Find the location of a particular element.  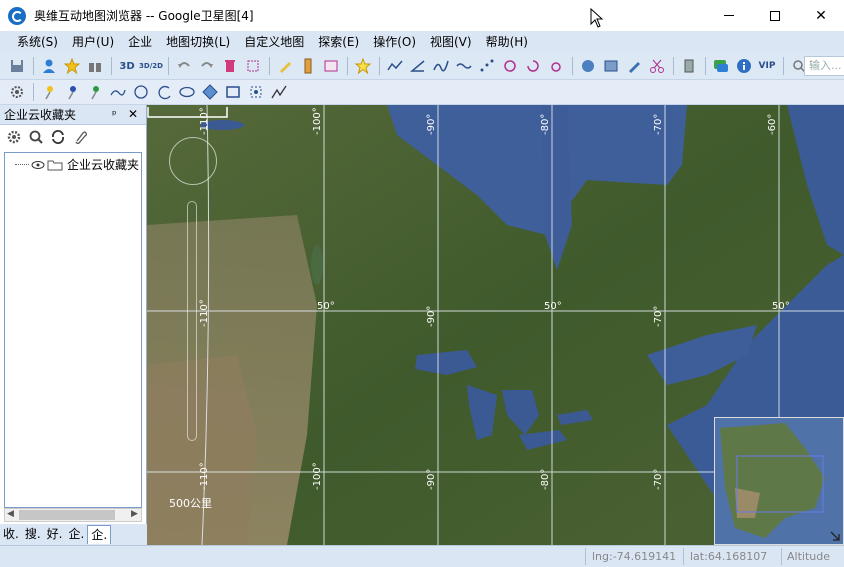

tab-enterprise: 企. is located at coordinates (76, 534).